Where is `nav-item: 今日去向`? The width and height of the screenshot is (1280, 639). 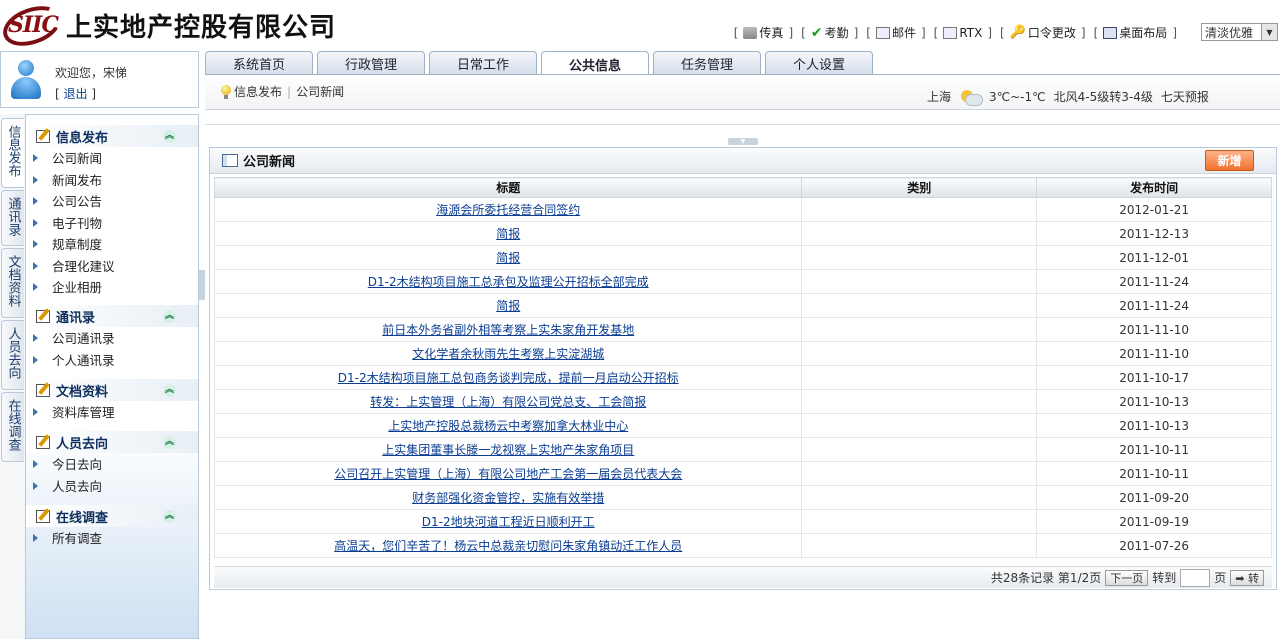 nav-item: 今日去向 is located at coordinates (112, 464).